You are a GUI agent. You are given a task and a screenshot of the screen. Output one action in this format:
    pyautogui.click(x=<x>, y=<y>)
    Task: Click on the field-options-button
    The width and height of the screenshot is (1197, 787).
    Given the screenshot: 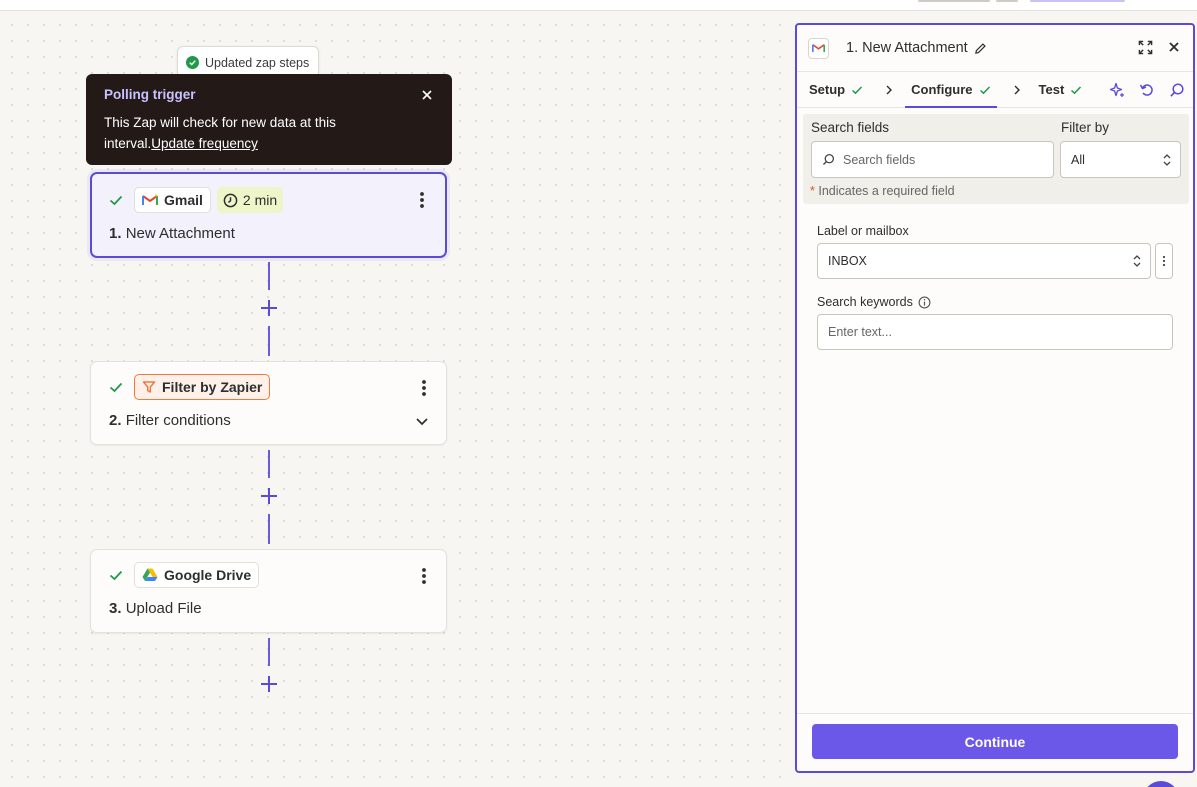 What is the action you would take?
    pyautogui.click(x=1164, y=261)
    